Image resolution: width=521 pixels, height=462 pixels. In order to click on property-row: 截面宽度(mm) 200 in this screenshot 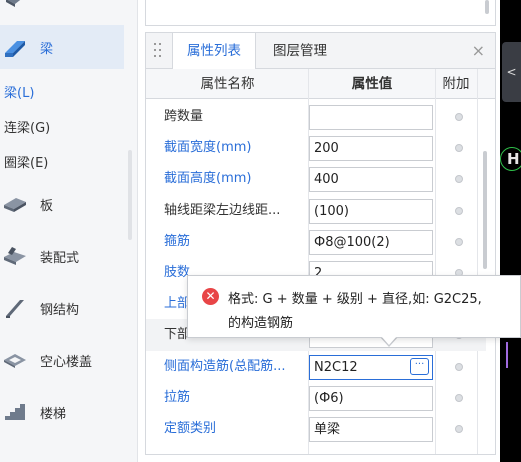, I will do `click(316, 148)`.